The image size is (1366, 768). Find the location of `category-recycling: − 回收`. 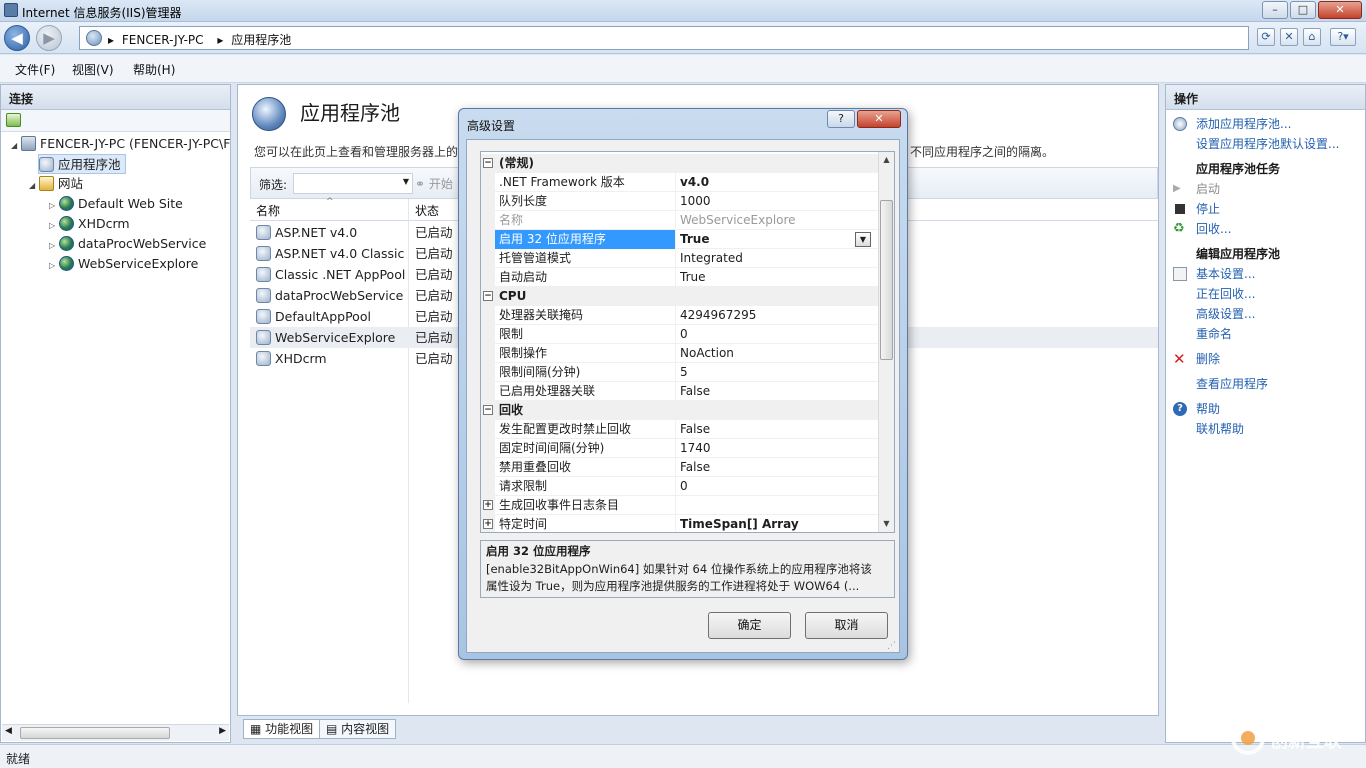

category-recycling: − 回收 is located at coordinates (680, 410).